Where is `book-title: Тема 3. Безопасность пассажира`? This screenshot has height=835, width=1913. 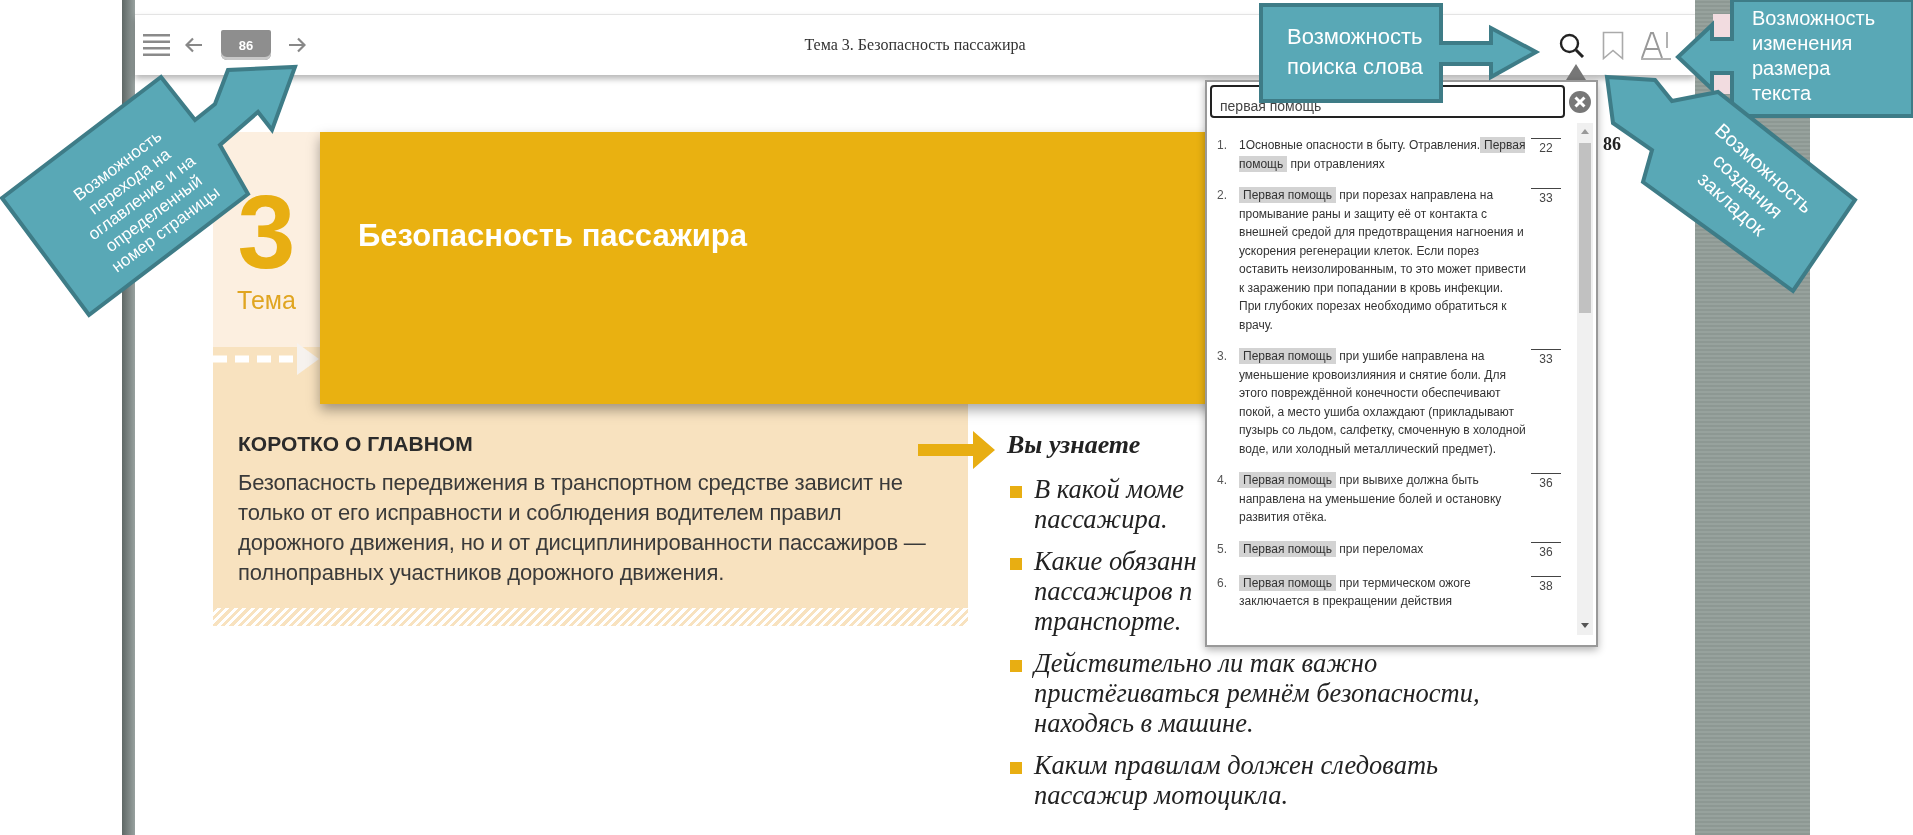 book-title: Тема 3. Безопасность пассажира is located at coordinates (915, 45).